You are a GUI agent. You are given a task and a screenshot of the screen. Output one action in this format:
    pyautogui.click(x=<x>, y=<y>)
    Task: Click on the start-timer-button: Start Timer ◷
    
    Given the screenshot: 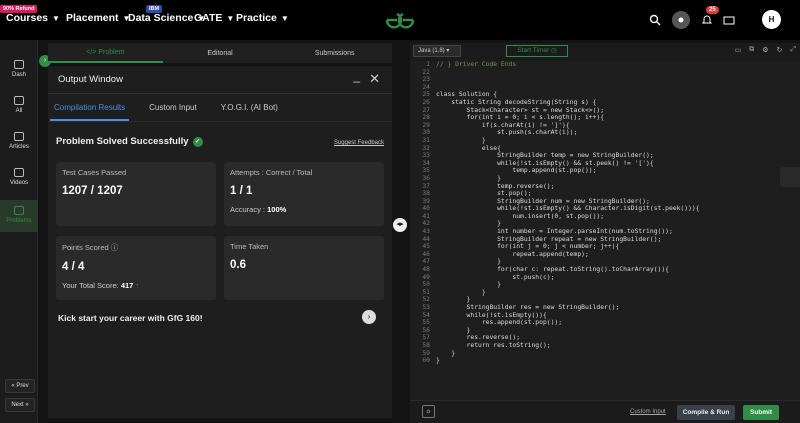 What is the action you would take?
    pyautogui.click(x=537, y=51)
    